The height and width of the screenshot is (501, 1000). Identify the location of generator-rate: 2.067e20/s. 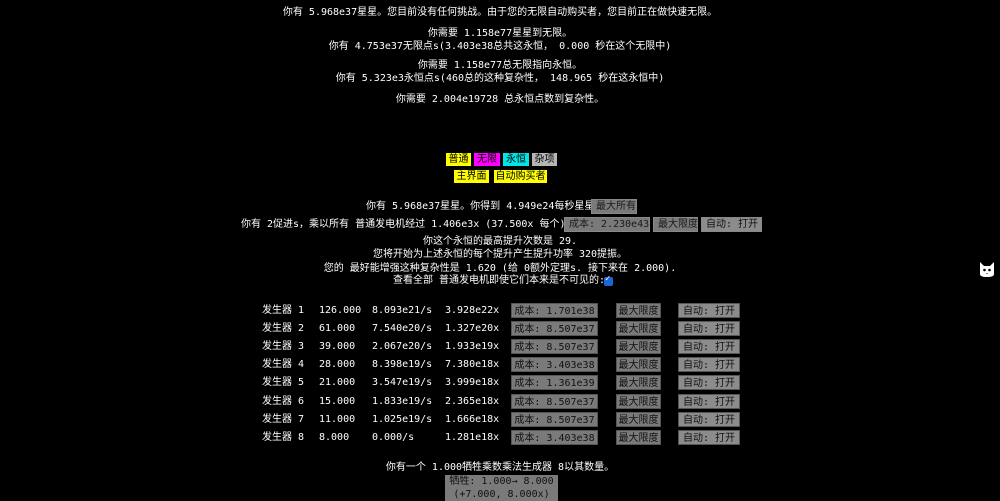
(402, 346).